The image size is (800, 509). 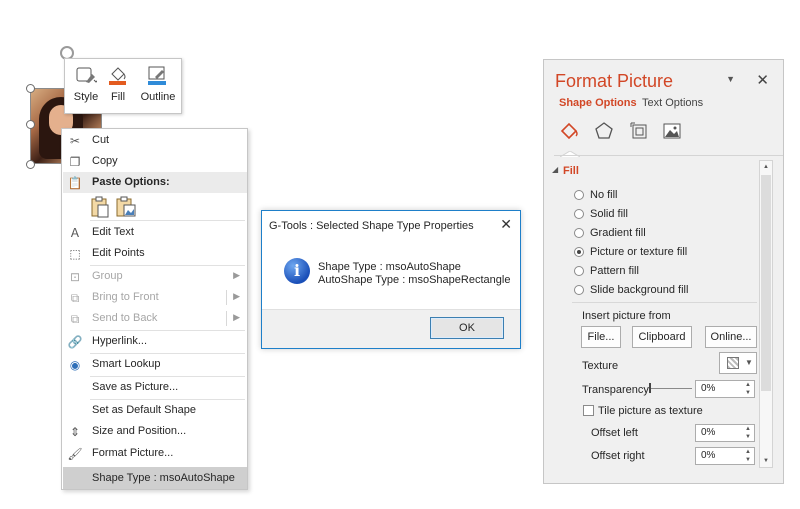 What do you see at coordinates (105, 161) in the screenshot?
I see `menu-label-copy: Copy` at bounding box center [105, 161].